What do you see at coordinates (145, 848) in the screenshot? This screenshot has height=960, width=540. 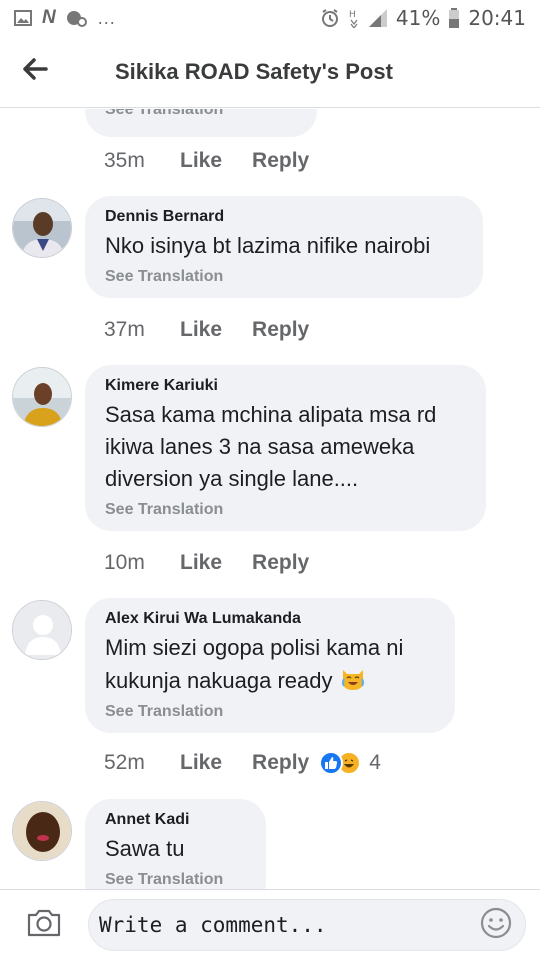 I see `comment-text: Sawa tu` at bounding box center [145, 848].